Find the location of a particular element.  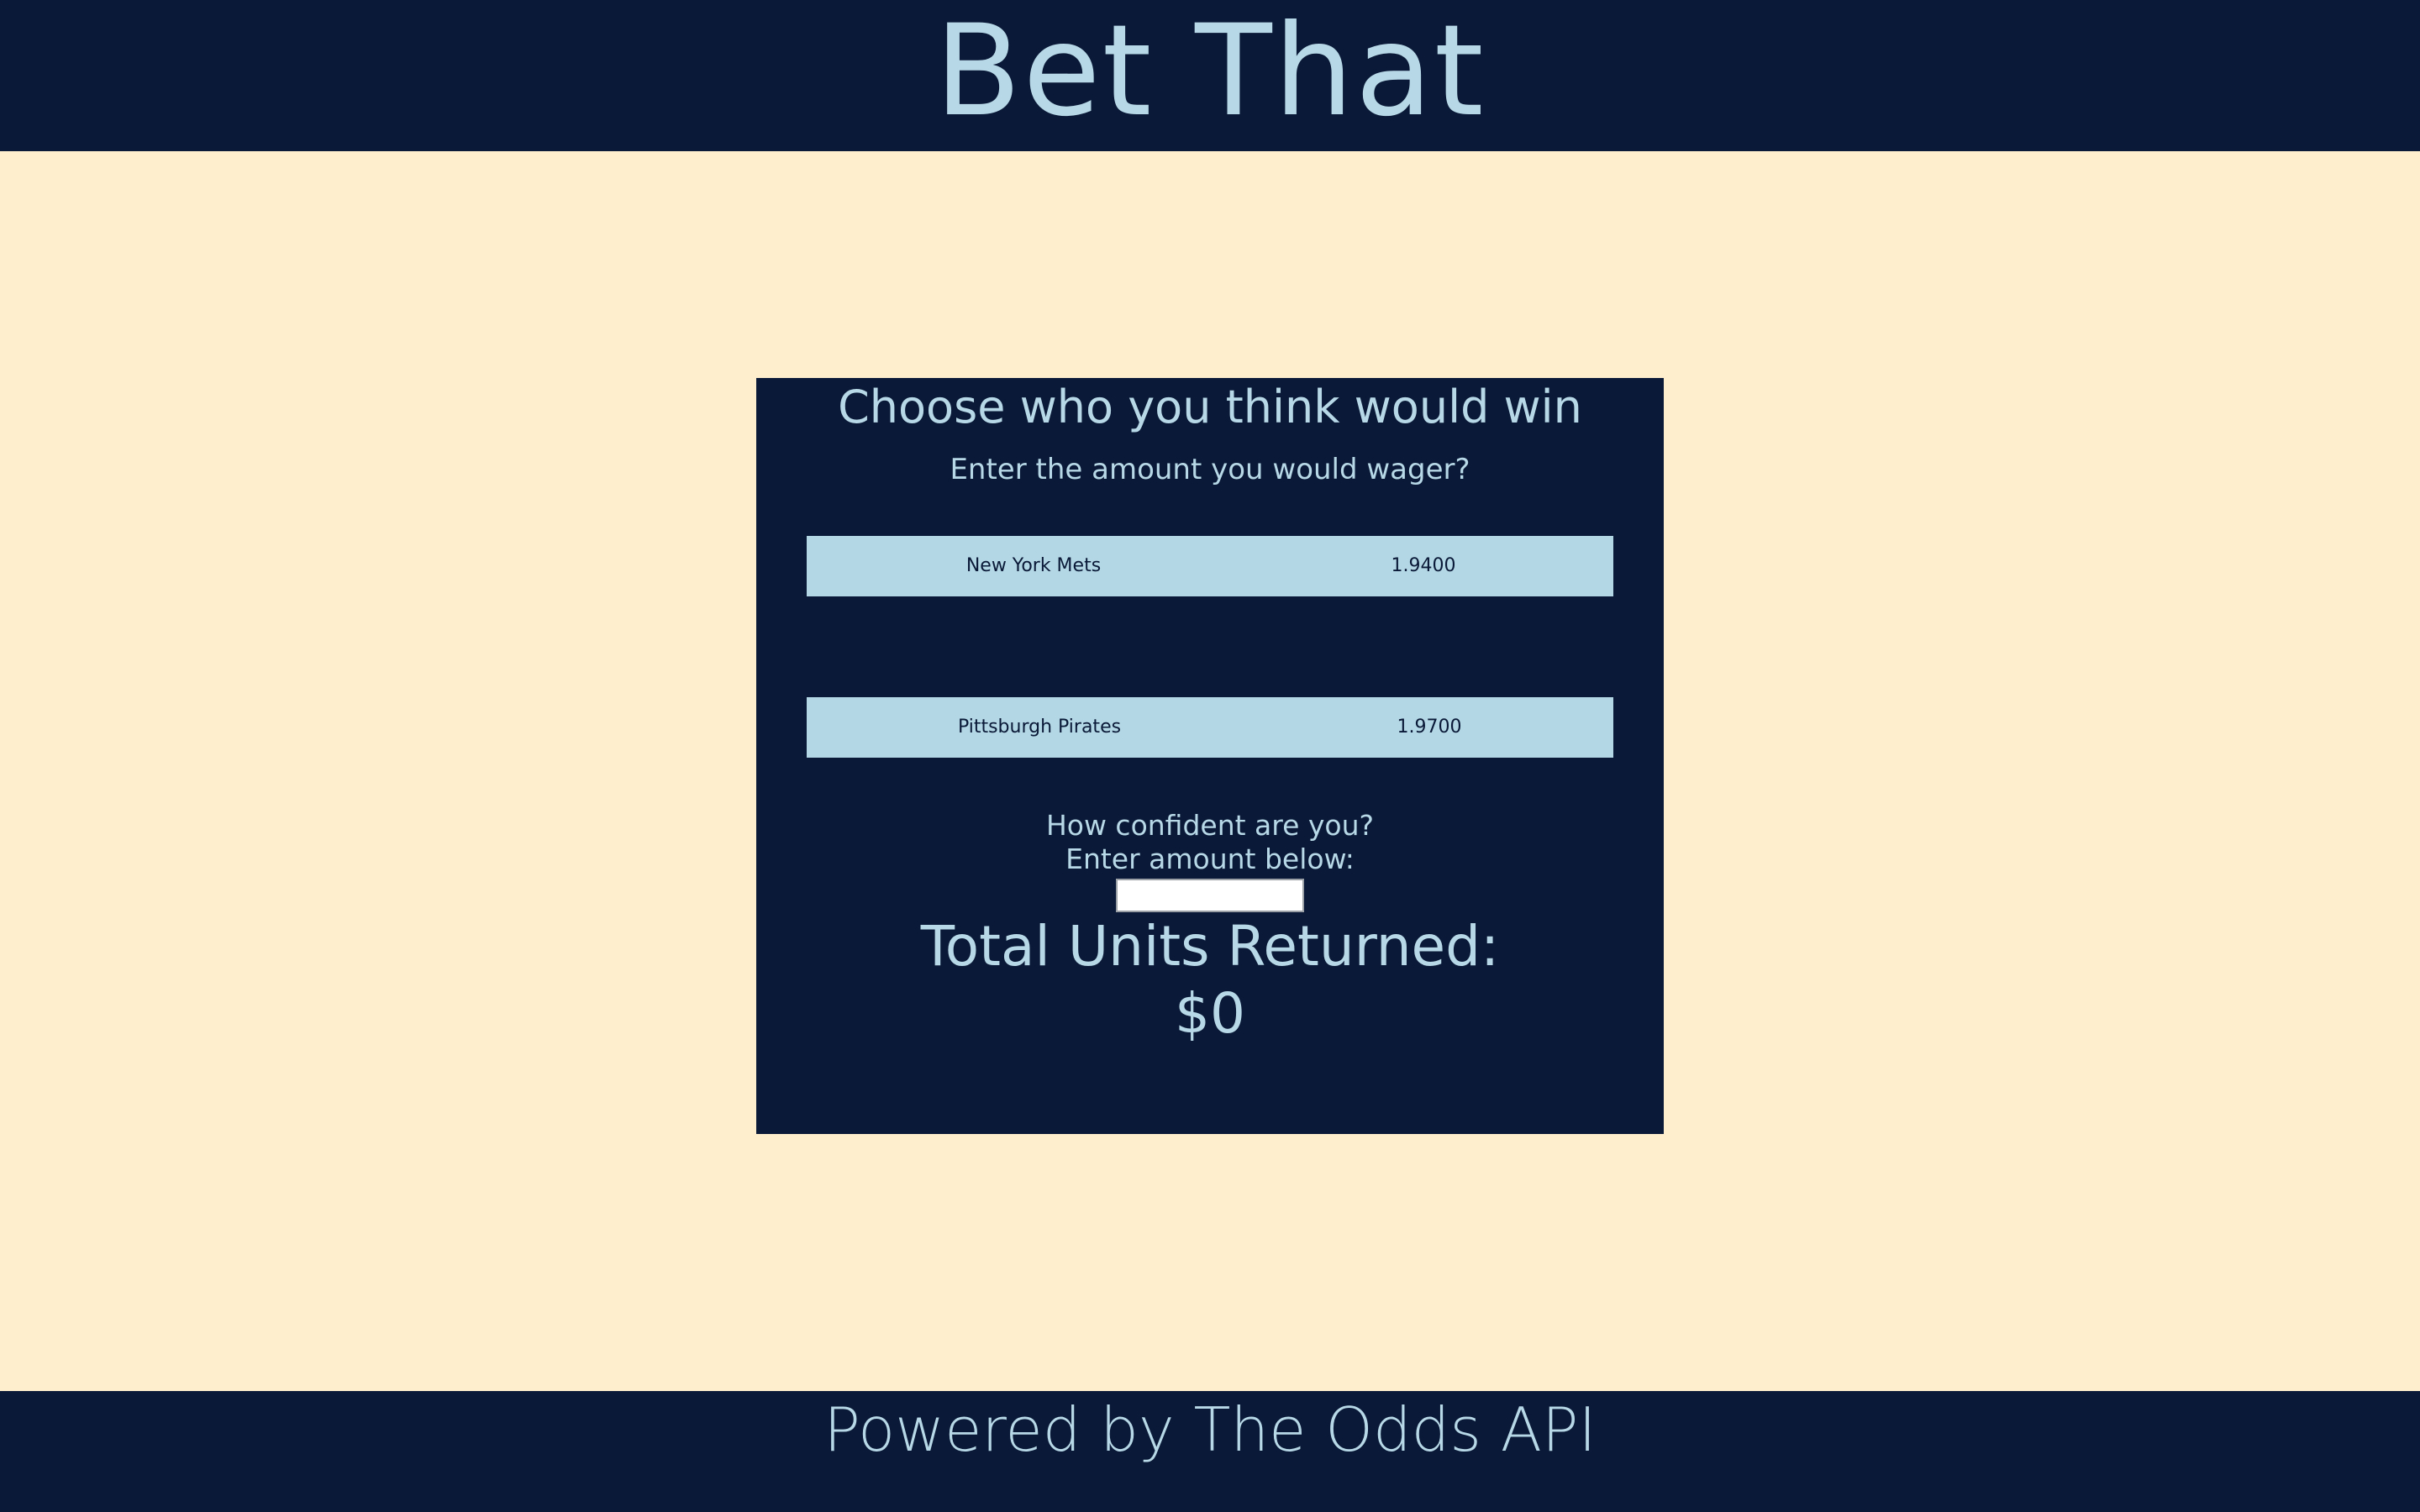

total-units-value: $0 is located at coordinates (1210, 1013).